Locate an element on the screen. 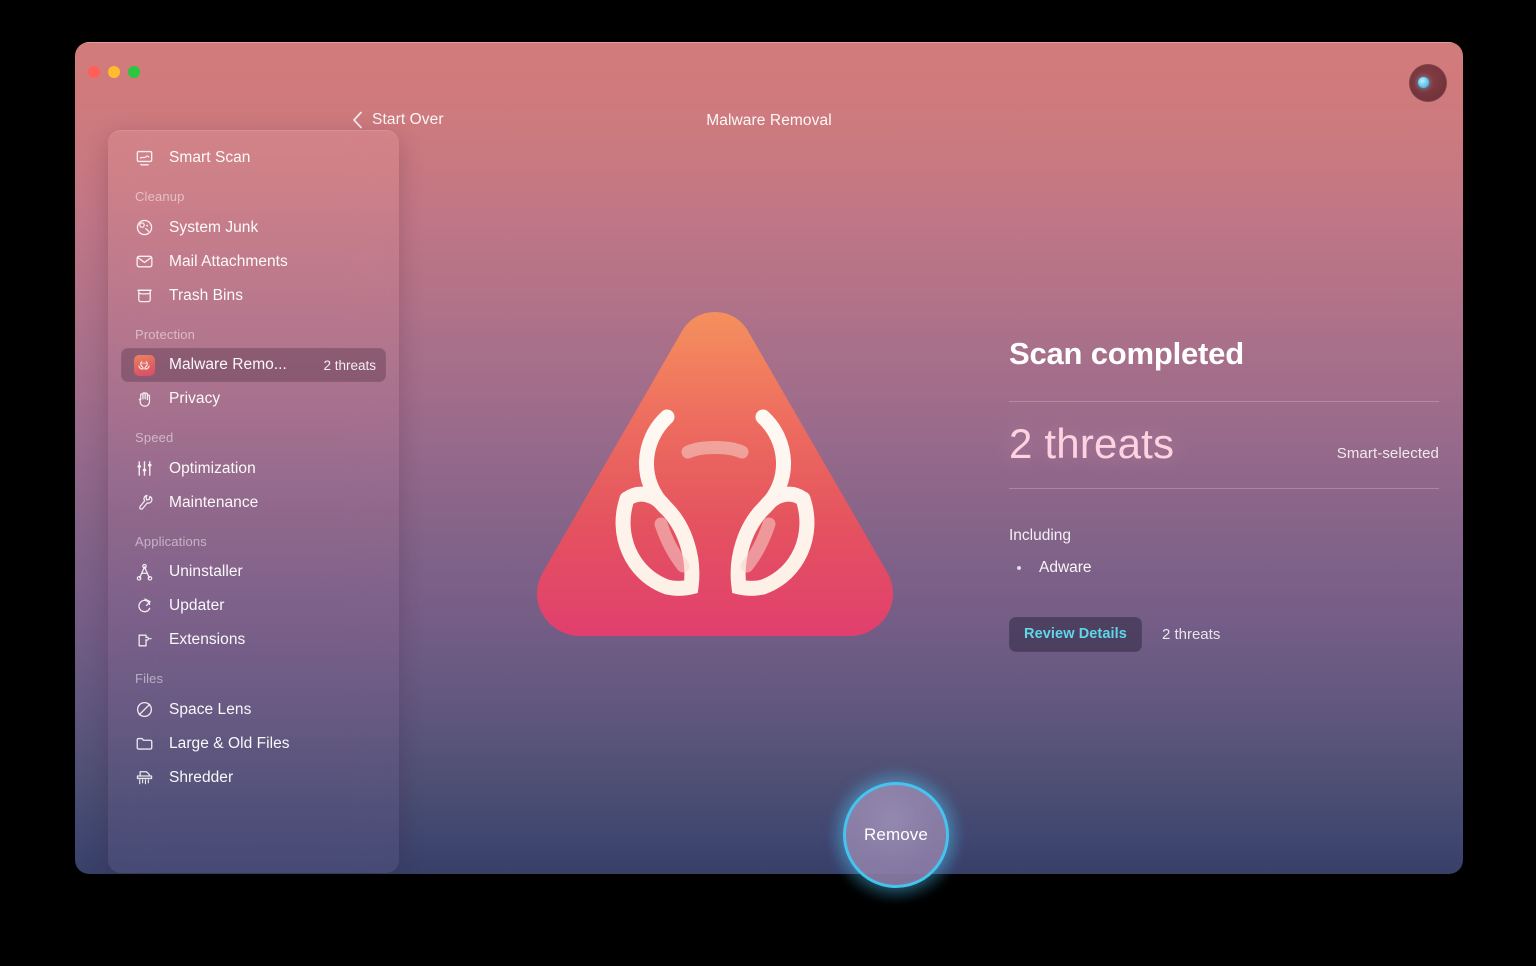  maximize-window-button is located at coordinates (134, 72).